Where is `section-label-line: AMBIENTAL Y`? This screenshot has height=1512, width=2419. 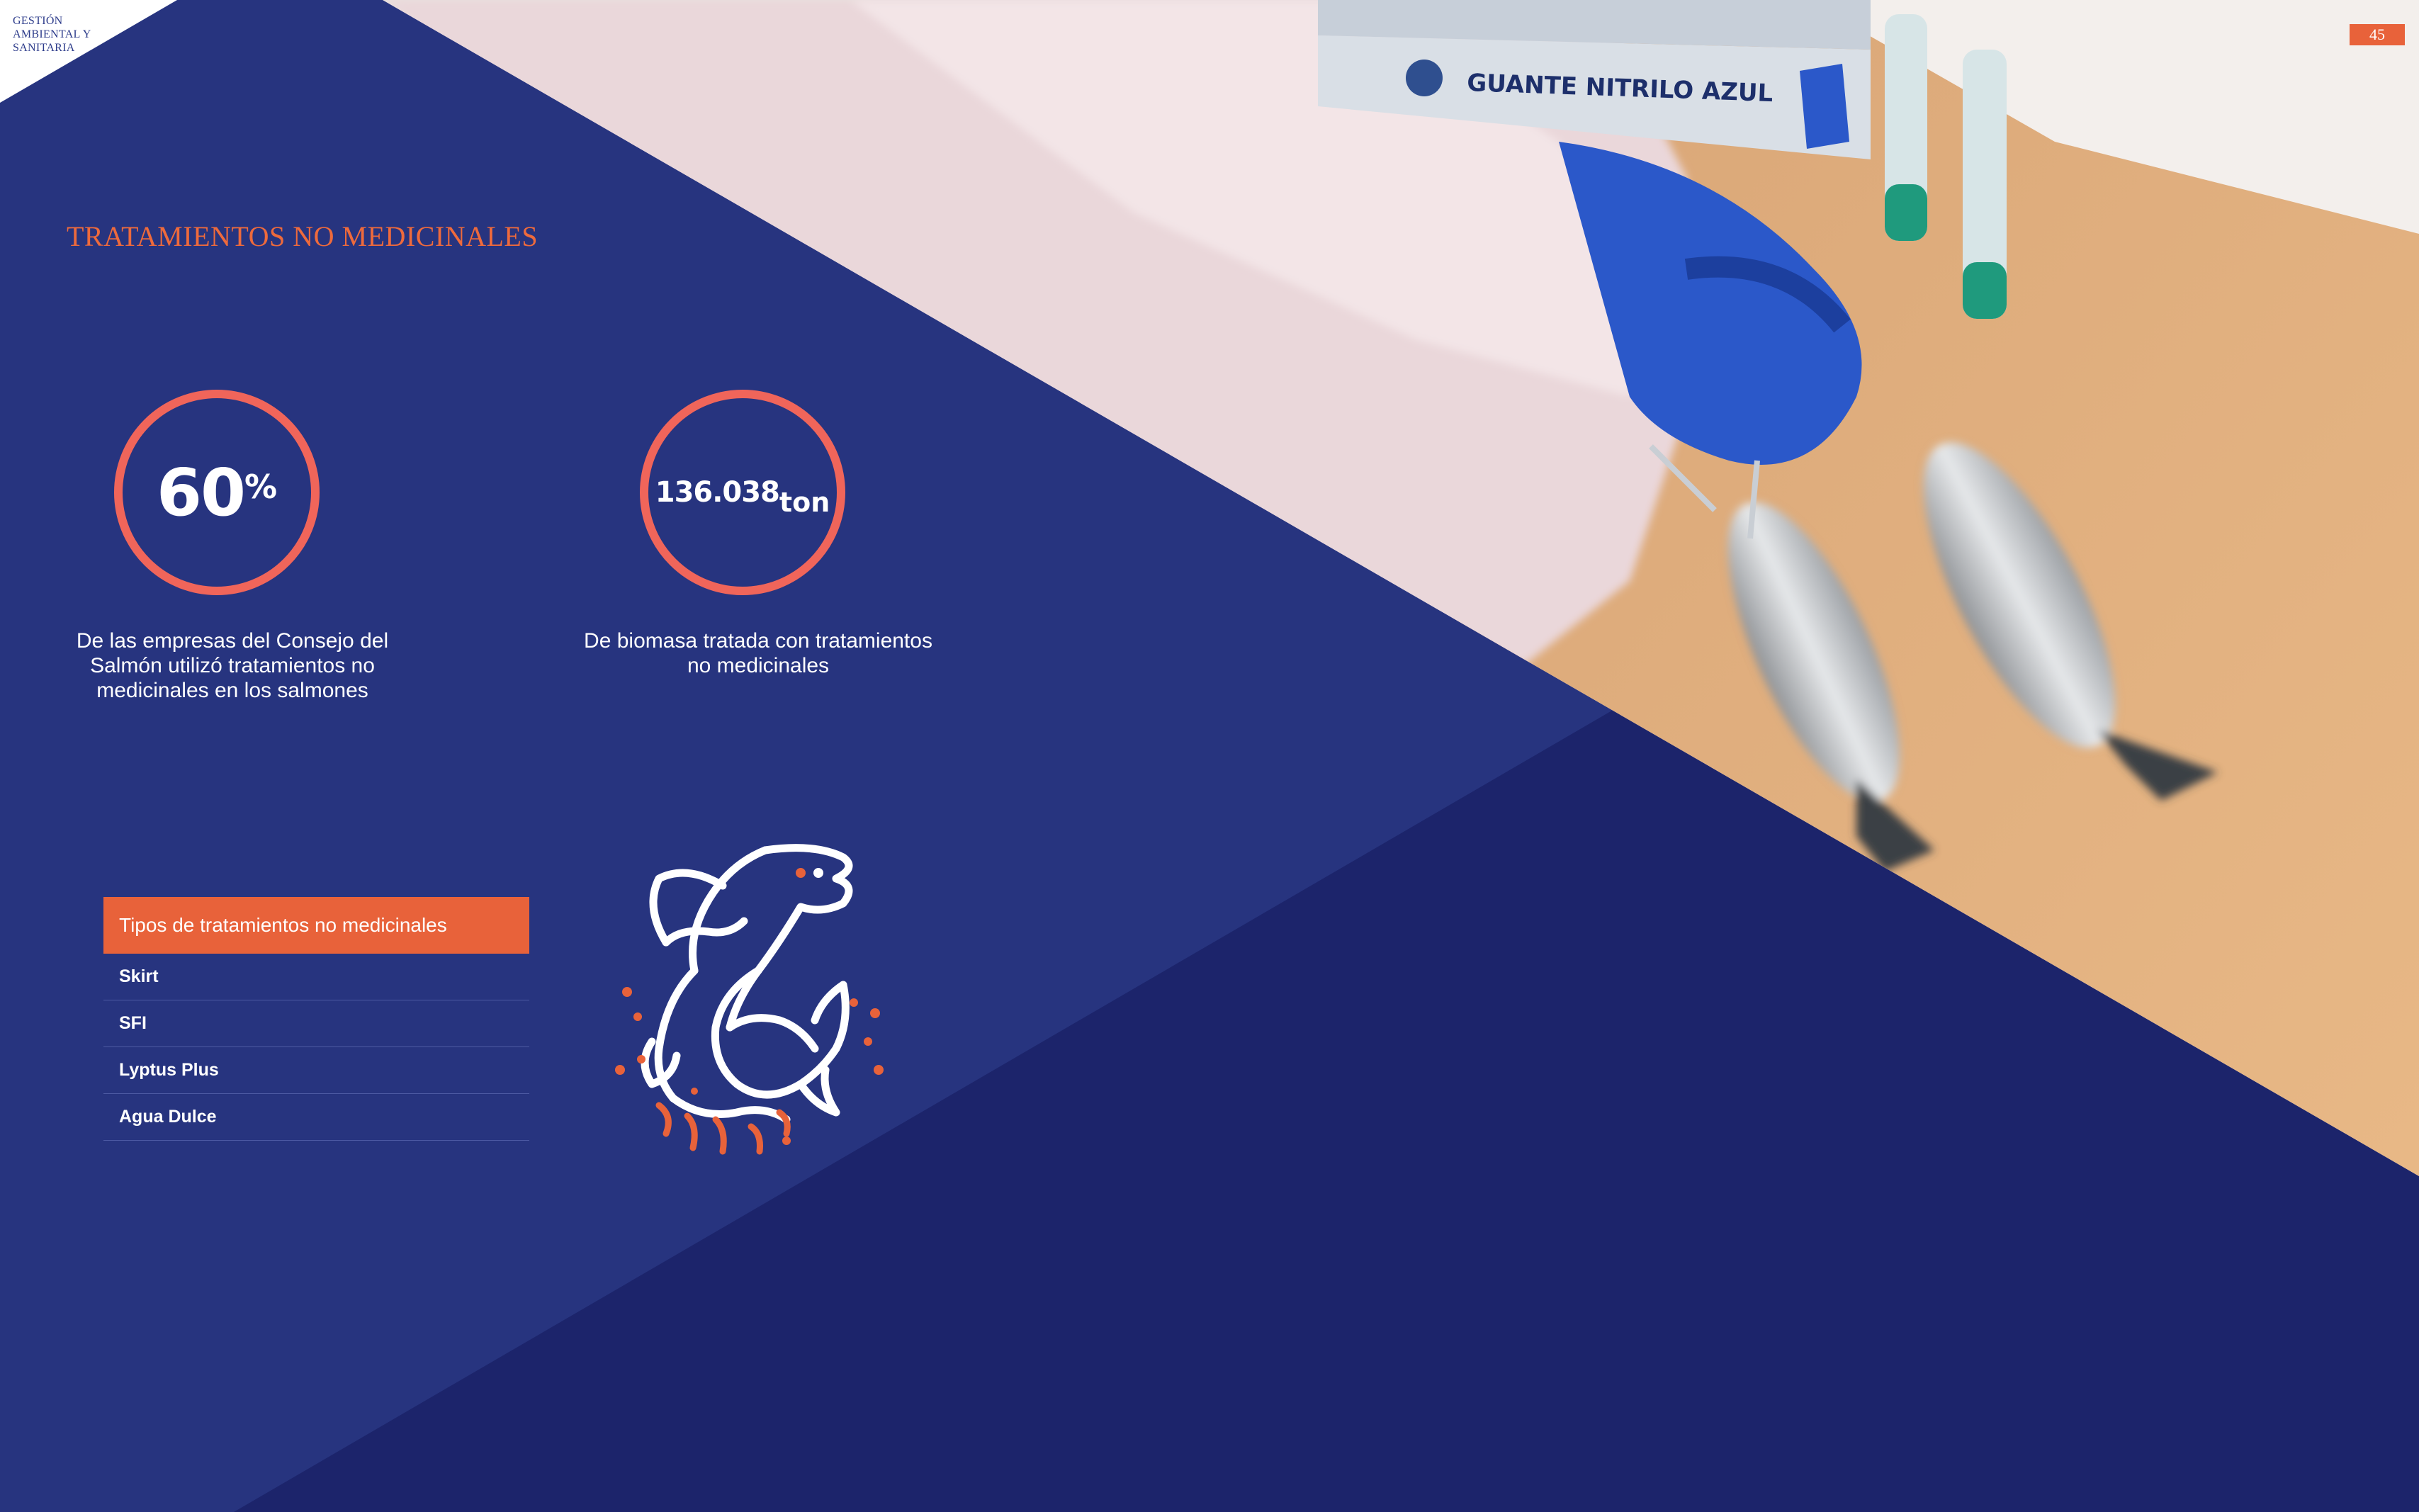 section-label-line: AMBIENTAL Y is located at coordinates (52, 34).